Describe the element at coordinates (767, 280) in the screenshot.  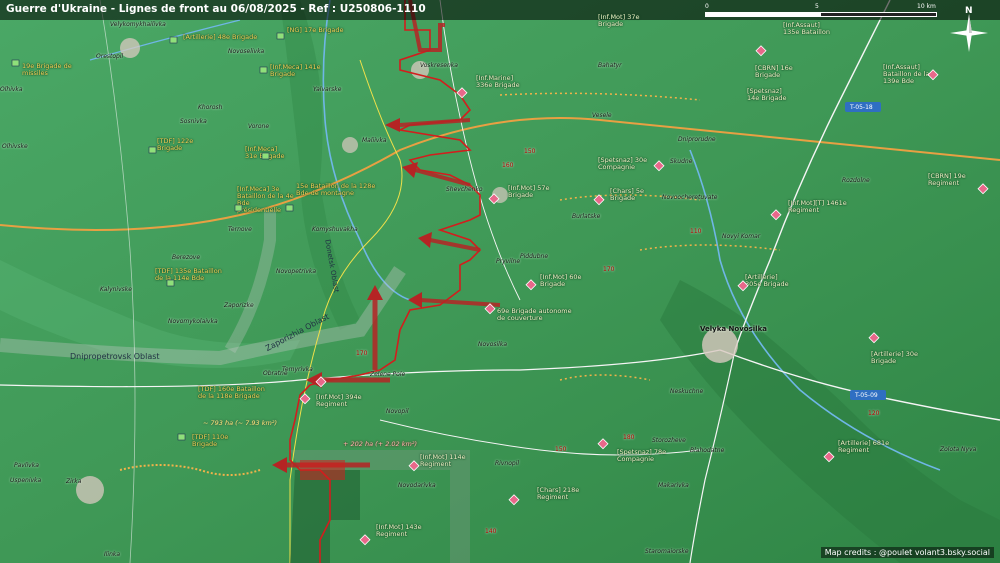
I see `unit-ru-305-artillerie: [Artillerie] 305e Brigade` at that location.